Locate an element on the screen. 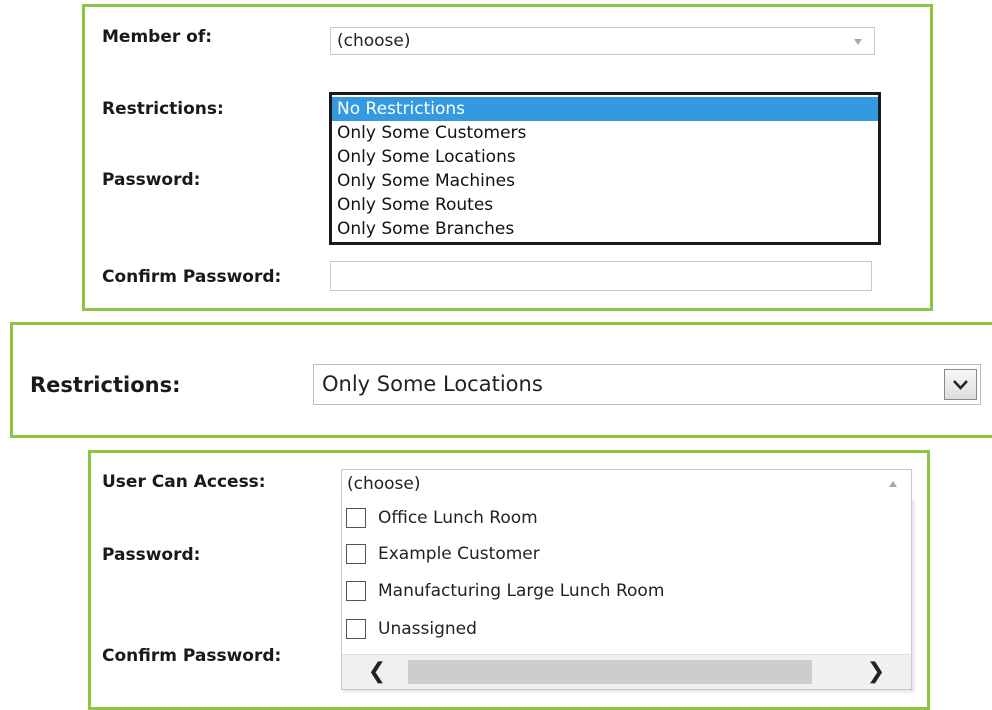 The width and height of the screenshot is (992, 710). restrictions-value: Only Some Locations is located at coordinates (432, 384).